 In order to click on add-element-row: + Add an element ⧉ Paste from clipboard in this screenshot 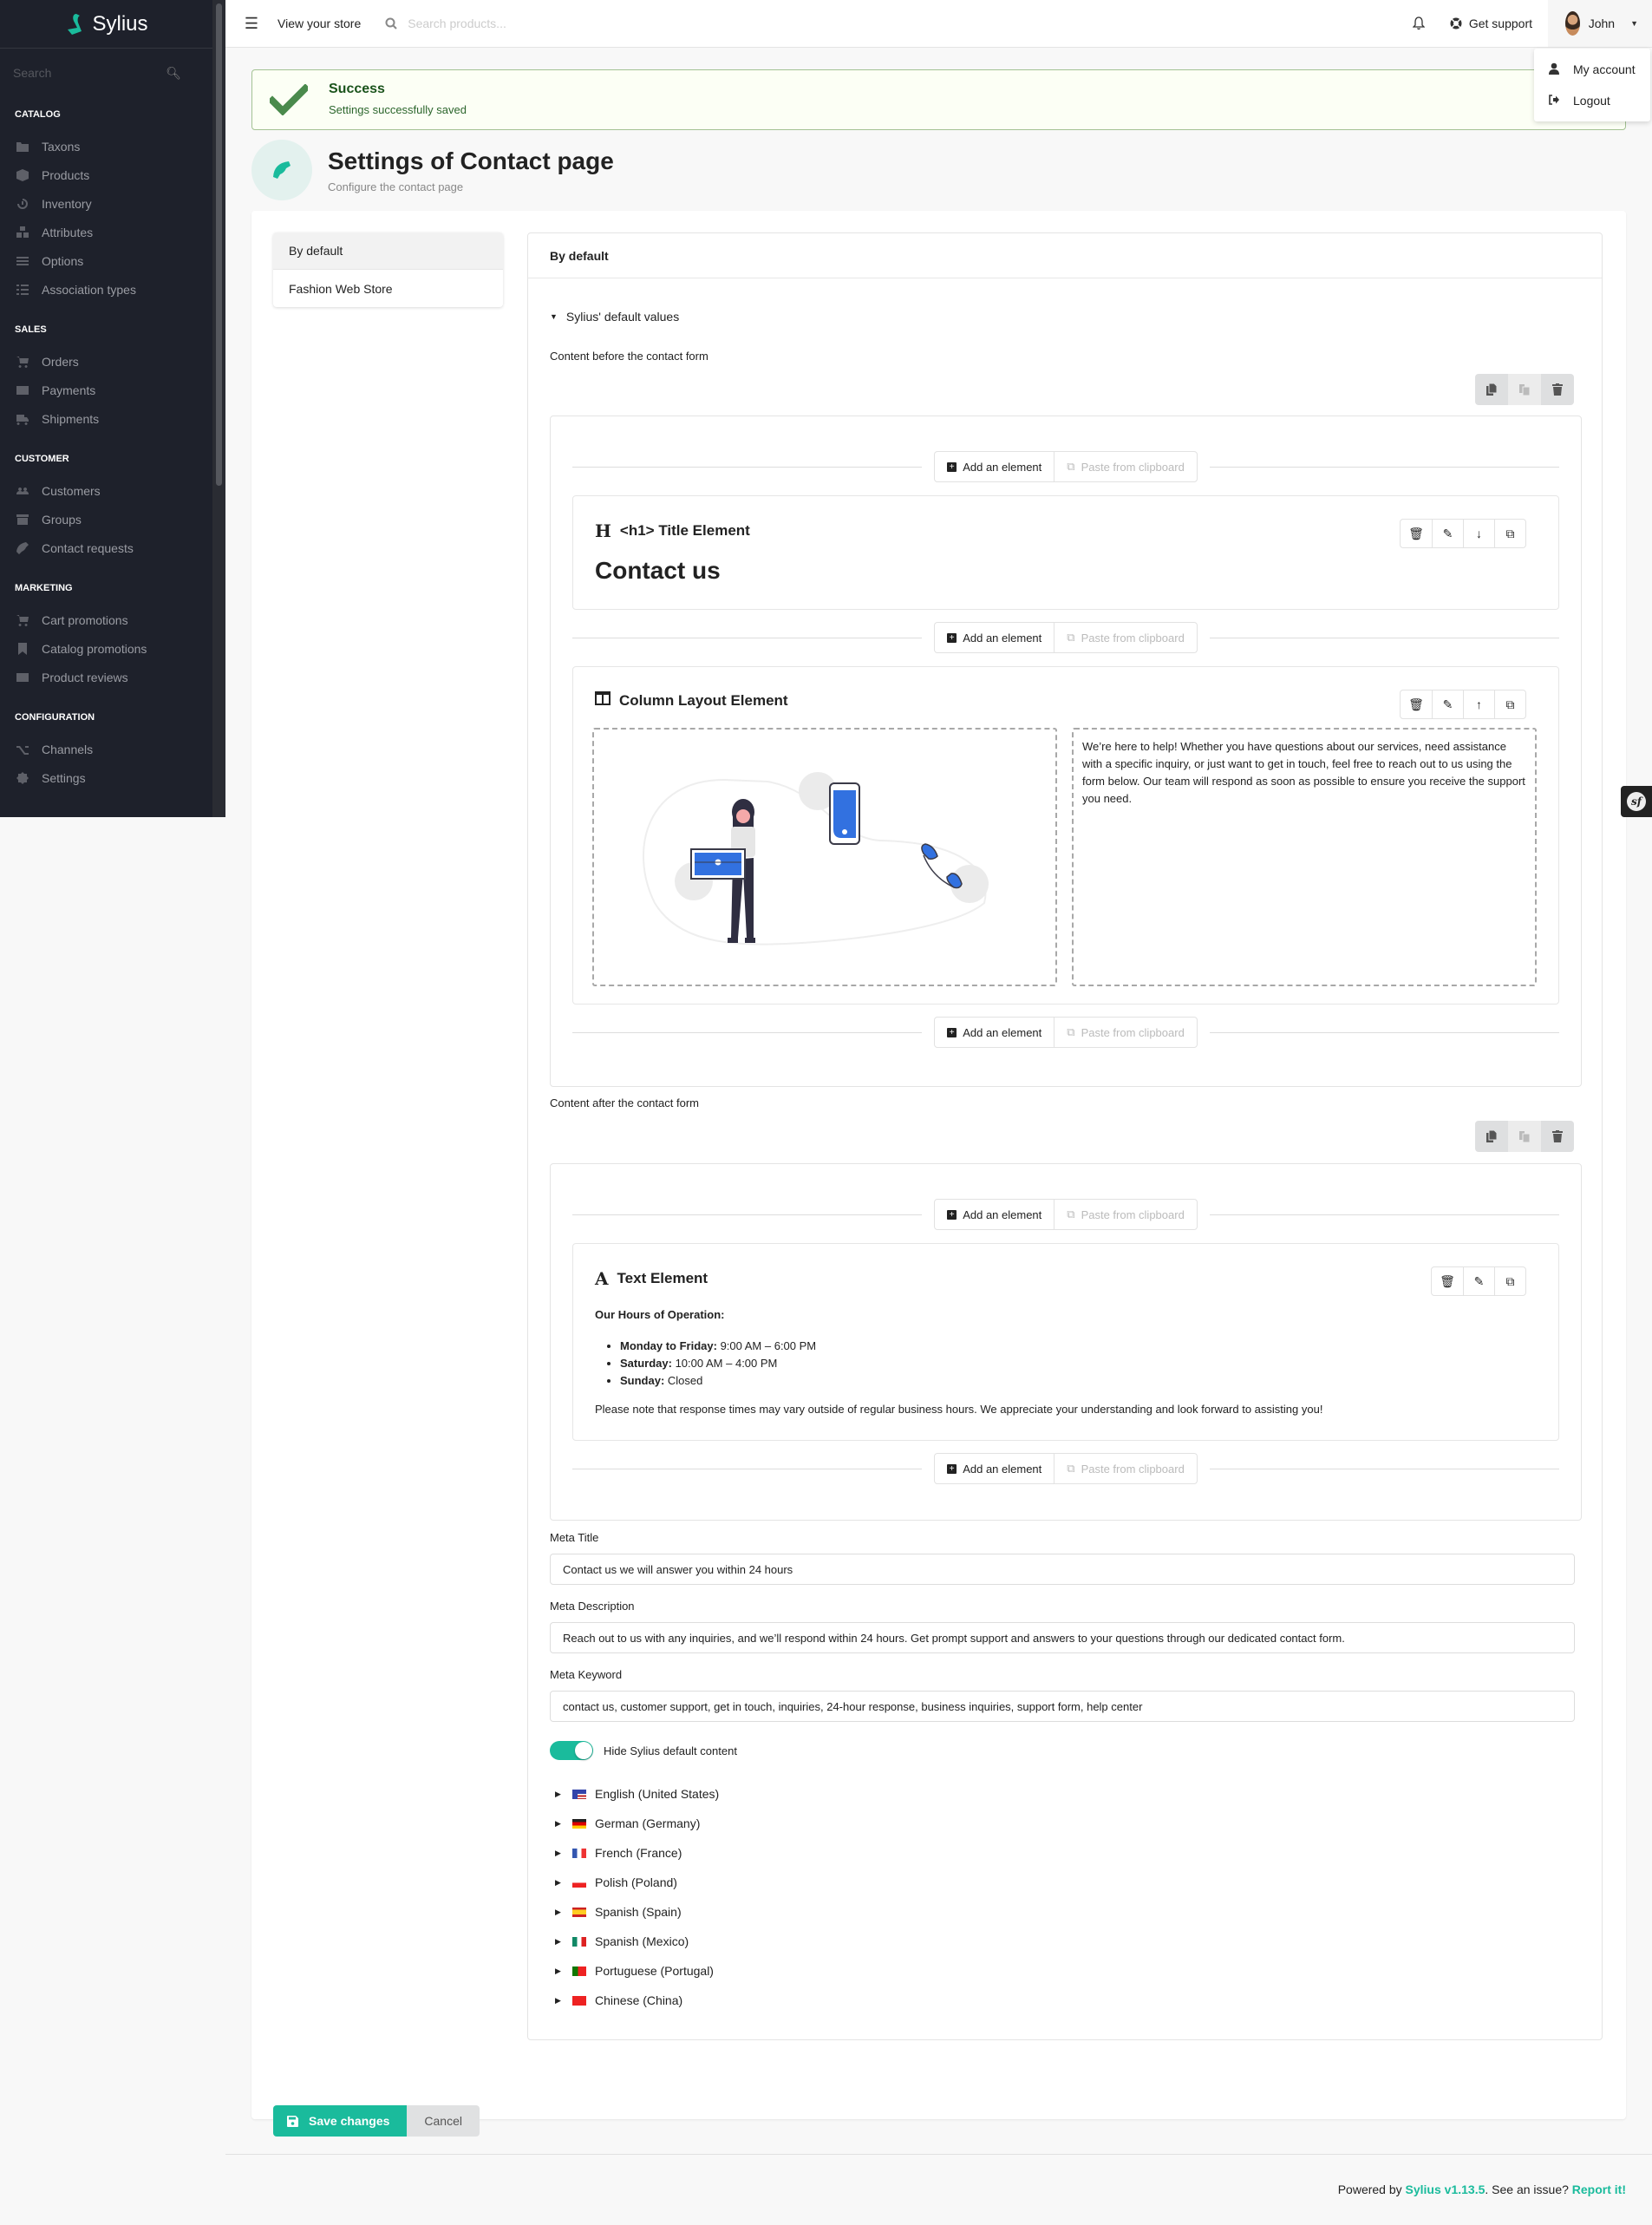, I will do `click(1066, 1468)`.